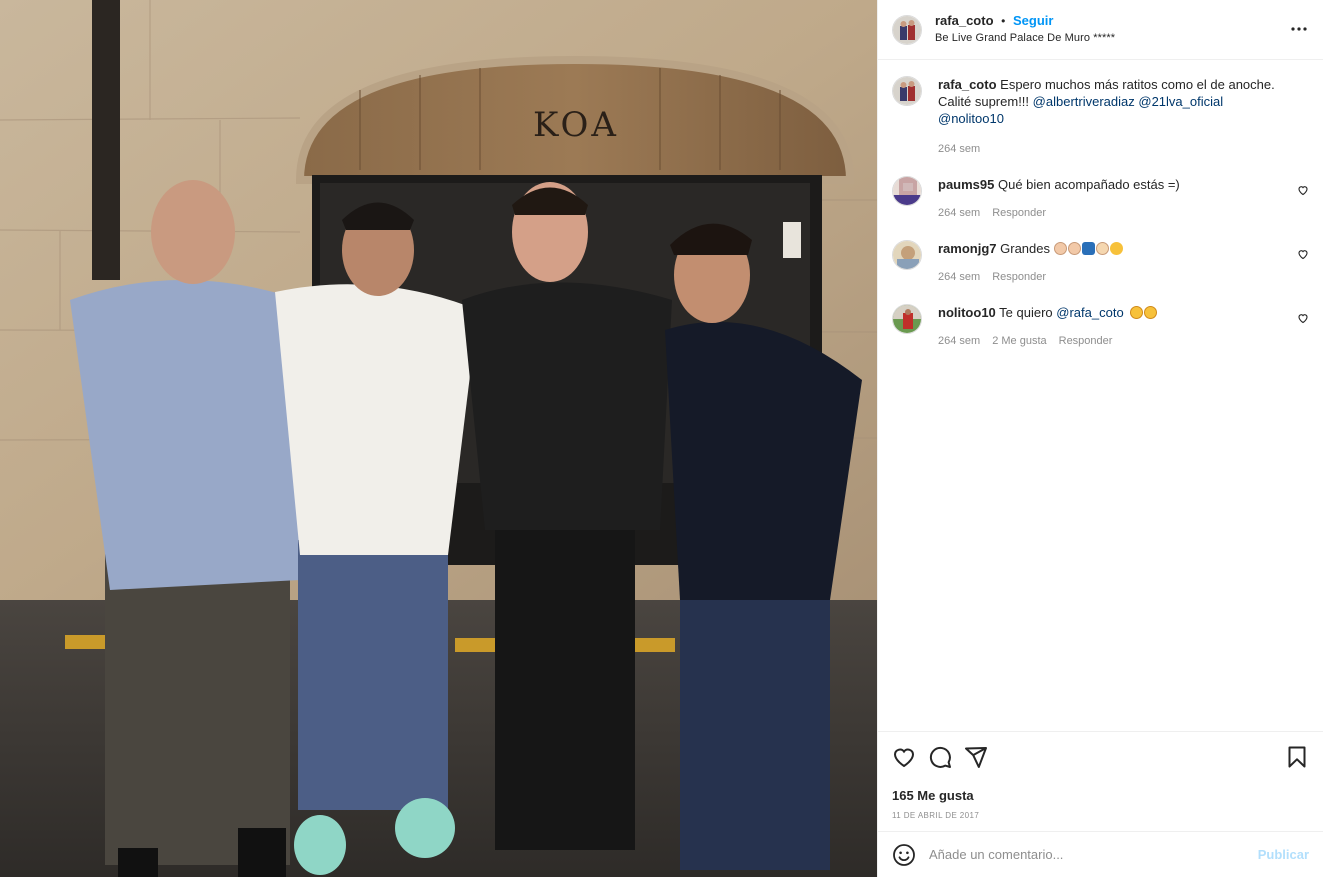 This screenshot has width=1323, height=877. Describe the element at coordinates (904, 757) in the screenshot. I see `heart-icon` at that location.